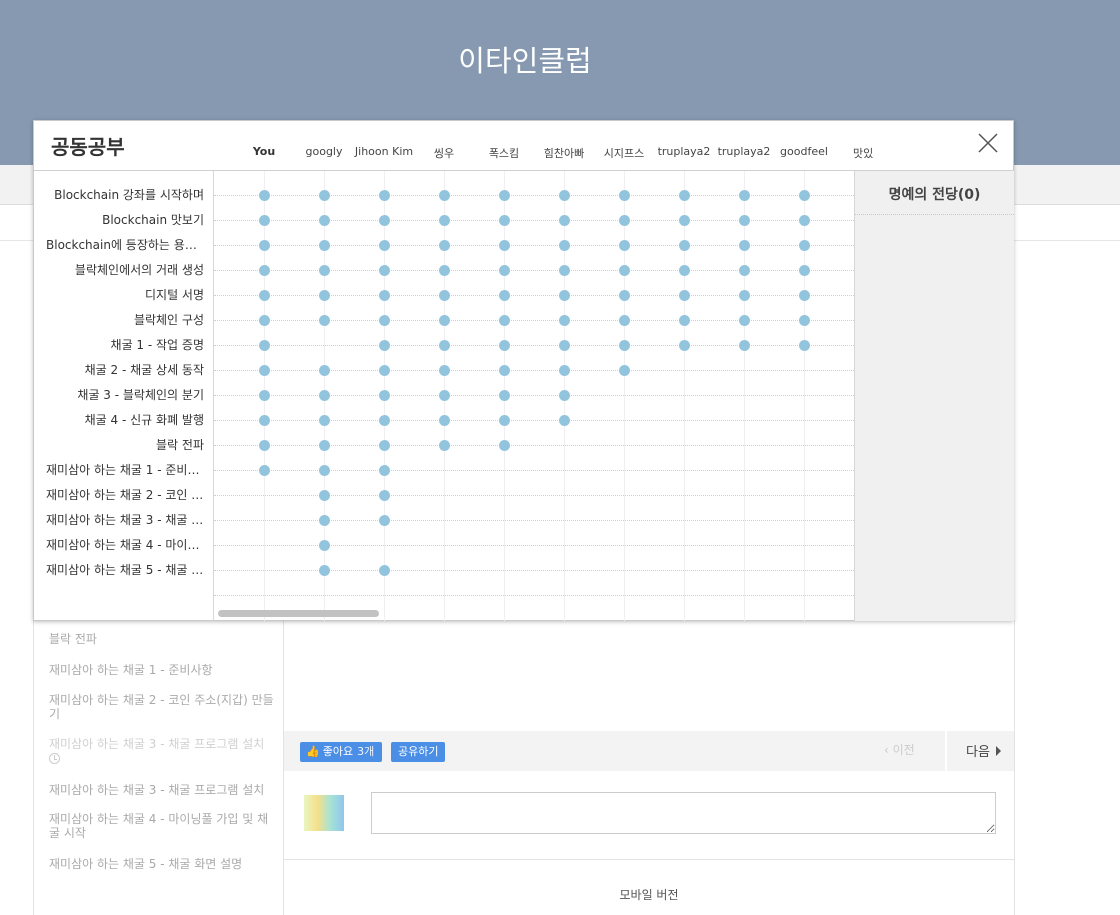  What do you see at coordinates (125, 545) in the screenshot?
I see `lesson-row-label: 재미삼아 하는 채굴 4 - 마이닝풀 가입 및 채굴 시작` at bounding box center [125, 545].